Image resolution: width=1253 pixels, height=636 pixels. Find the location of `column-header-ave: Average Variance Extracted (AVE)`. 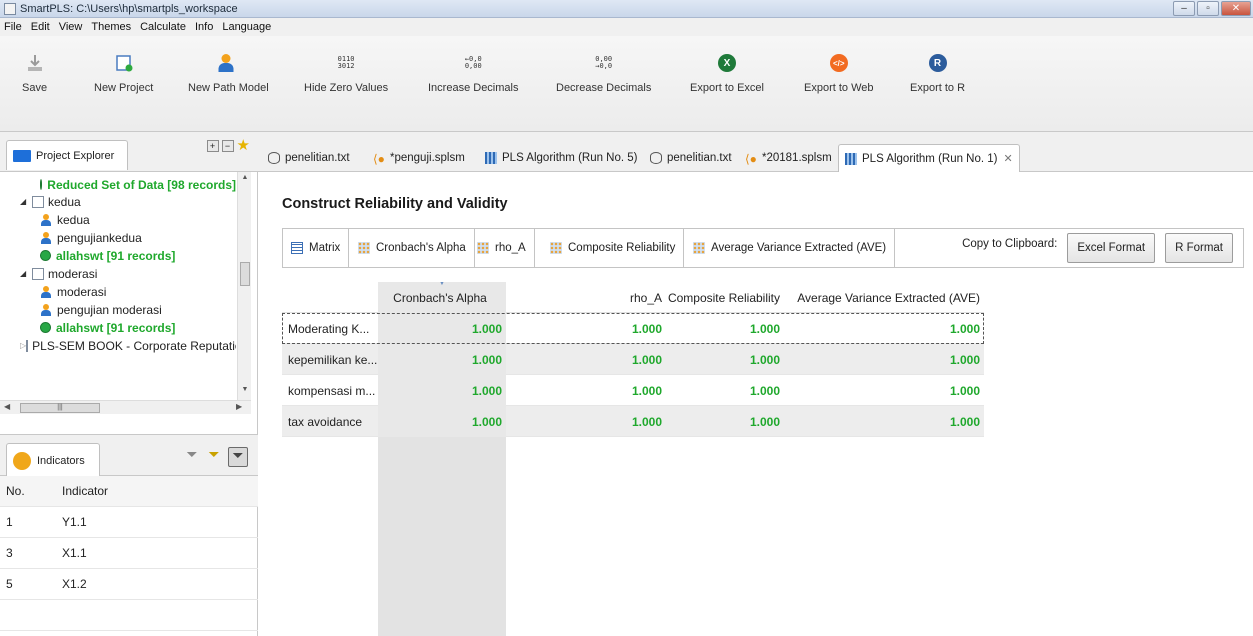

column-header-ave: Average Variance Extracted (AVE) is located at coordinates (884, 297).